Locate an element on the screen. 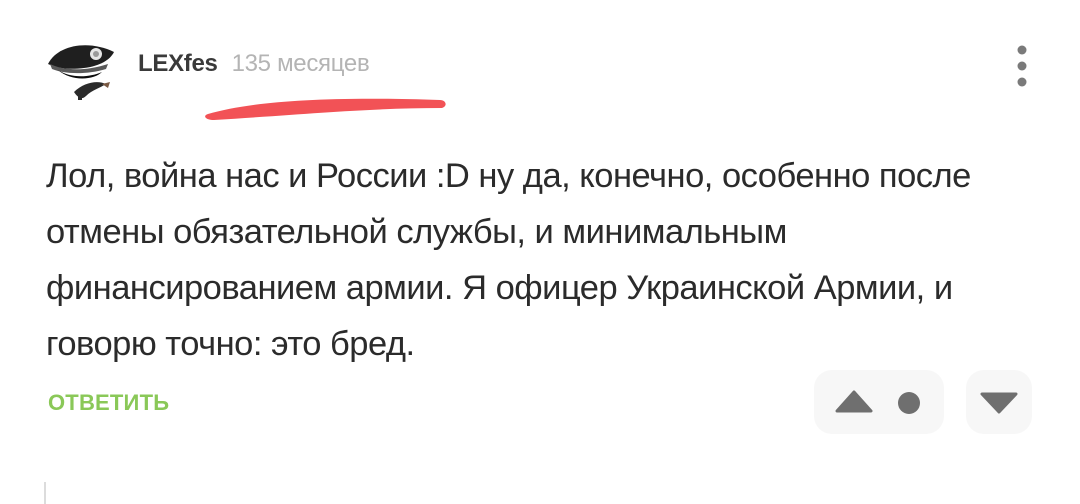  upvote-button is located at coordinates (854, 402).